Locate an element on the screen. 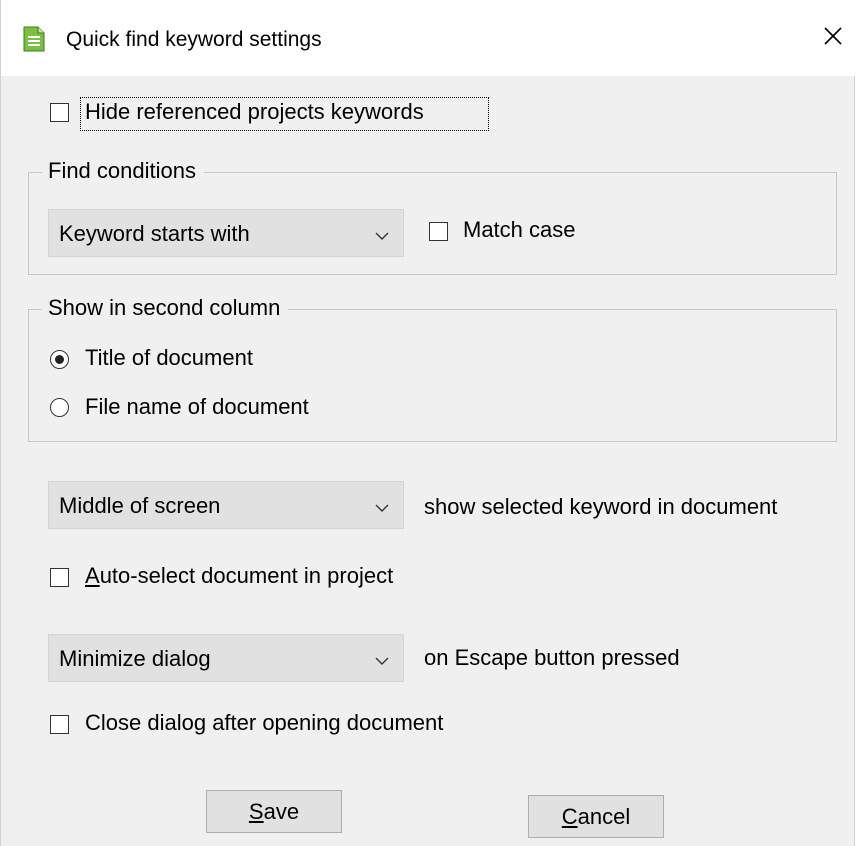  save-label-rest: ave is located at coordinates (281, 811).